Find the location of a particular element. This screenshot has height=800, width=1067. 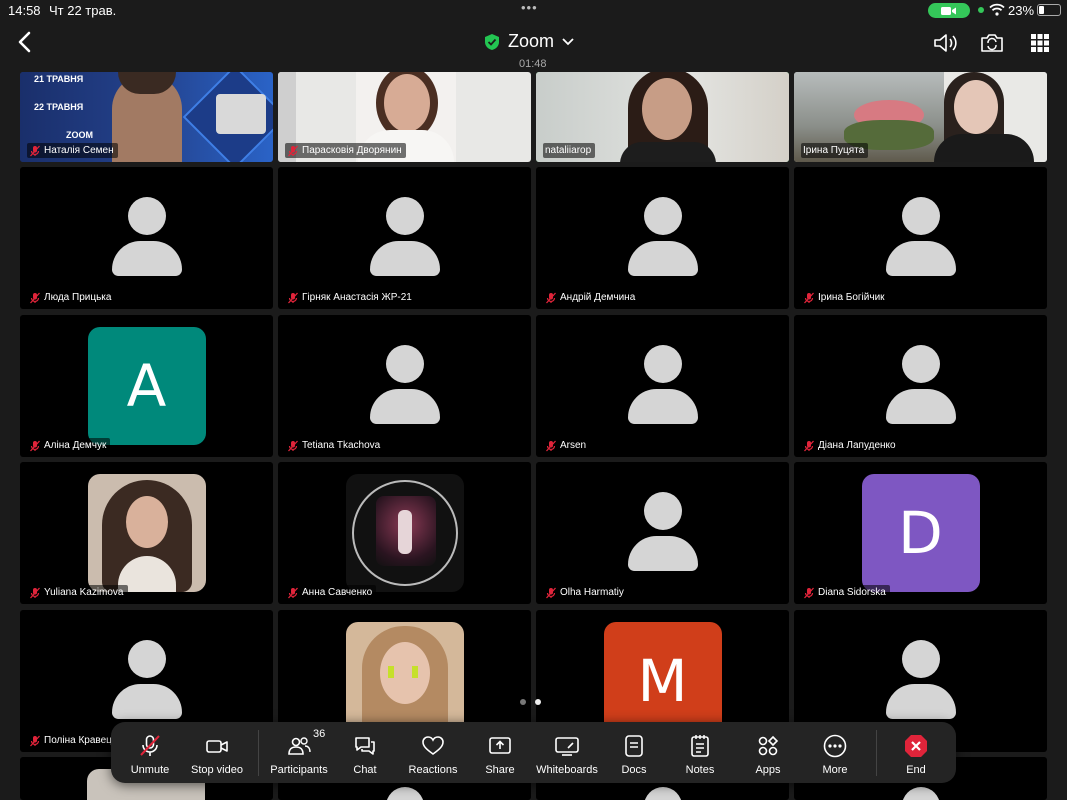

whiteboard-icon is located at coordinates (567, 746).